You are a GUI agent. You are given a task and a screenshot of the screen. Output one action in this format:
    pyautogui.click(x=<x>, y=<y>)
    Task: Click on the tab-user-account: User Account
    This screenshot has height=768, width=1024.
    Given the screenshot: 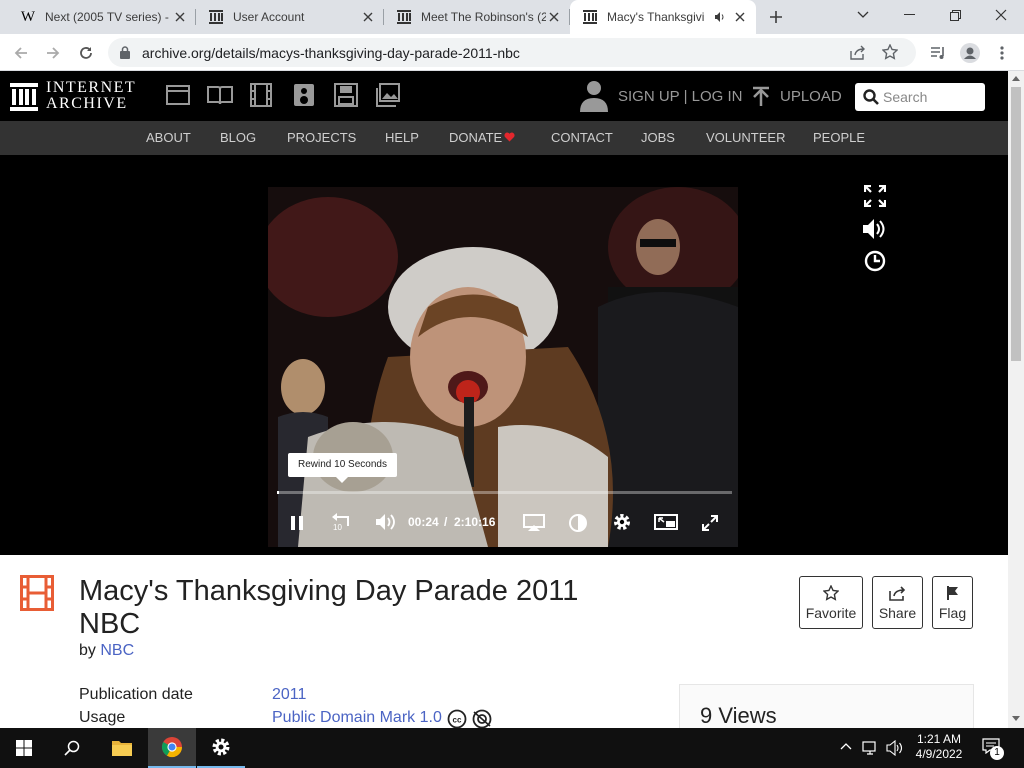 What is the action you would take?
    pyautogui.click(x=290, y=17)
    